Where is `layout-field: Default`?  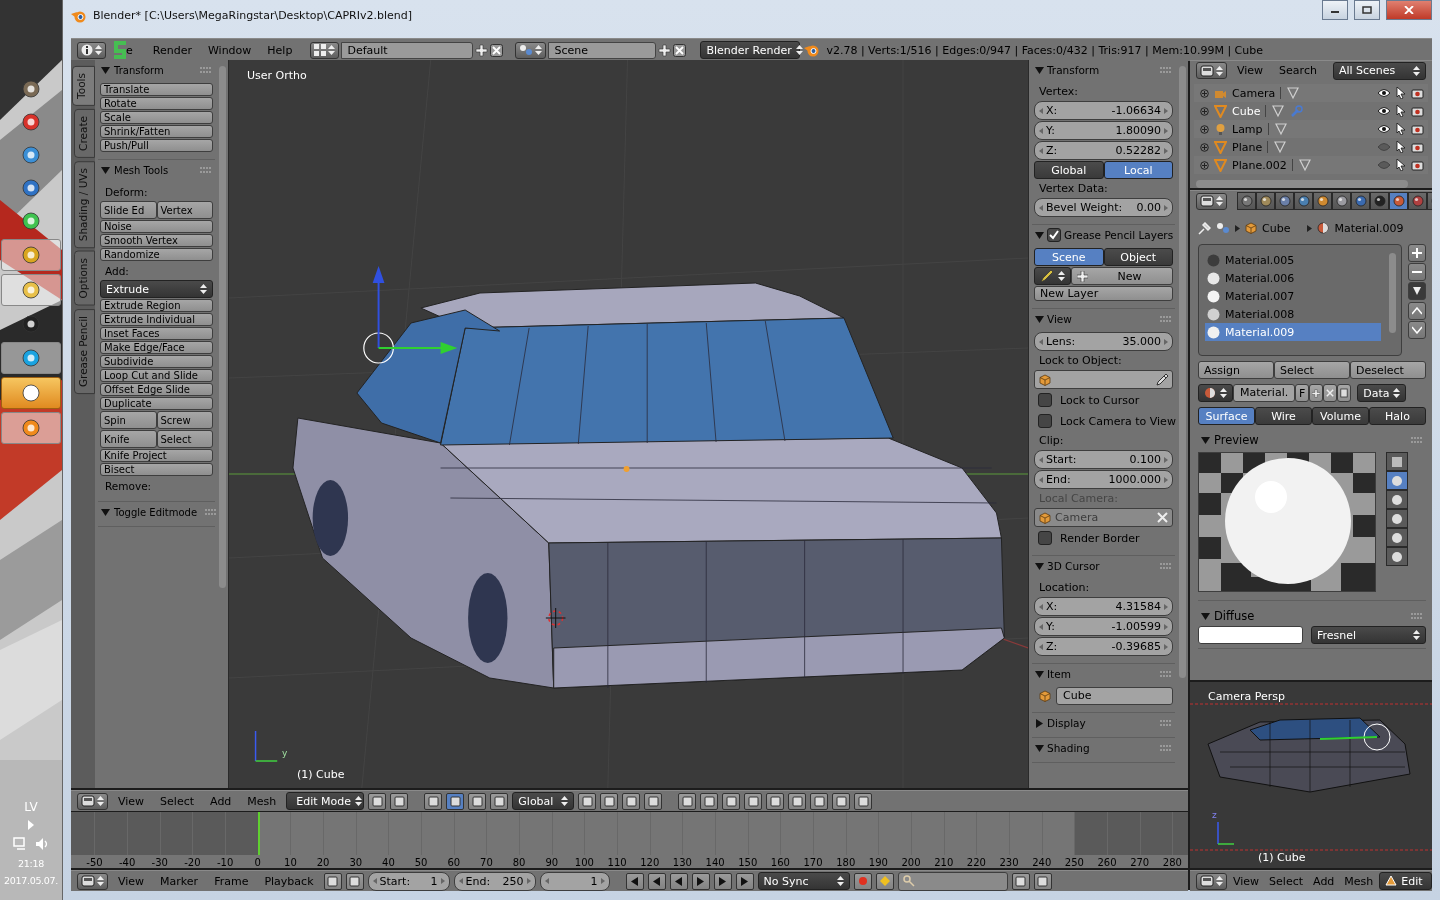 layout-field: Default is located at coordinates (407, 50).